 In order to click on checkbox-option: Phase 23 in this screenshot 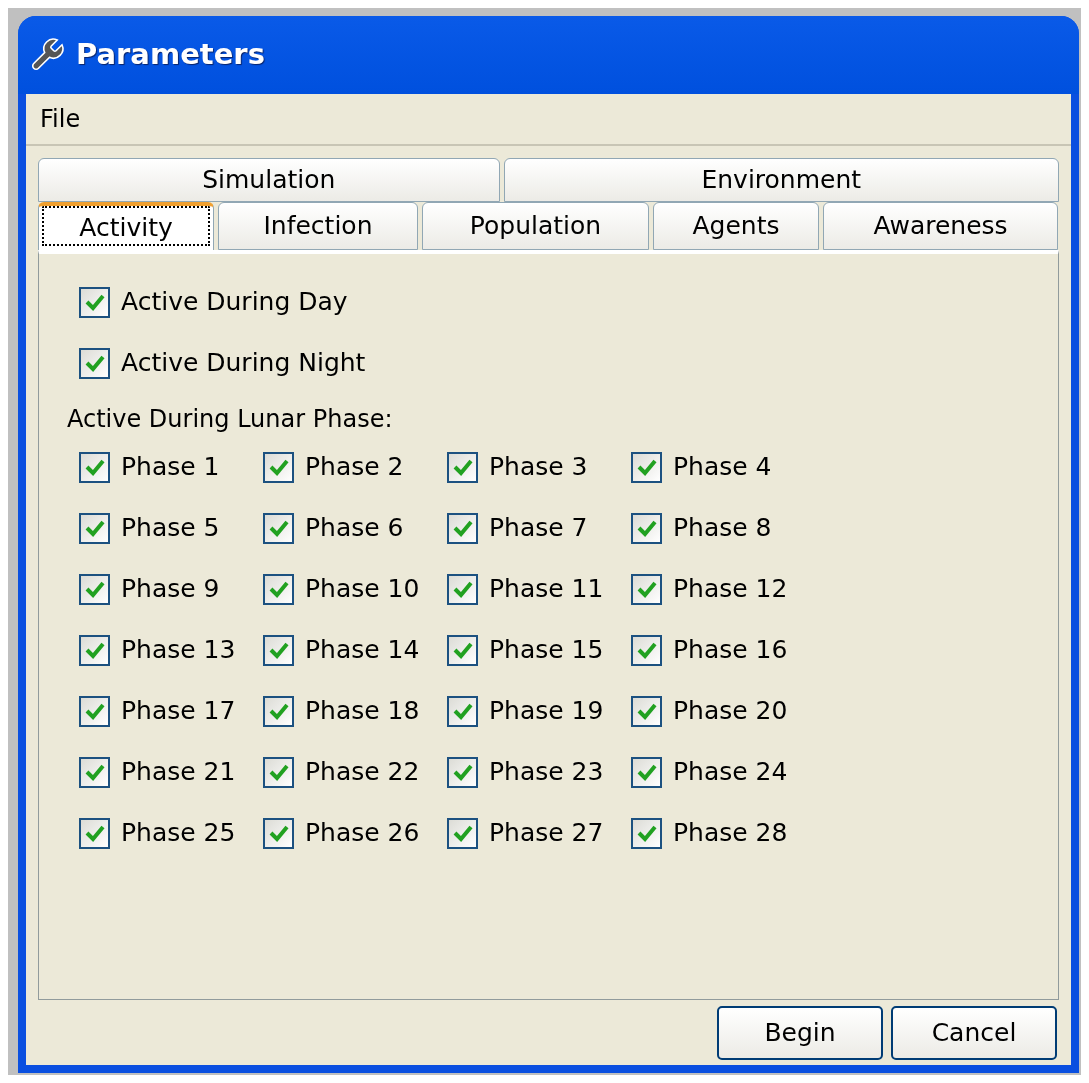, I will do `click(539, 772)`.